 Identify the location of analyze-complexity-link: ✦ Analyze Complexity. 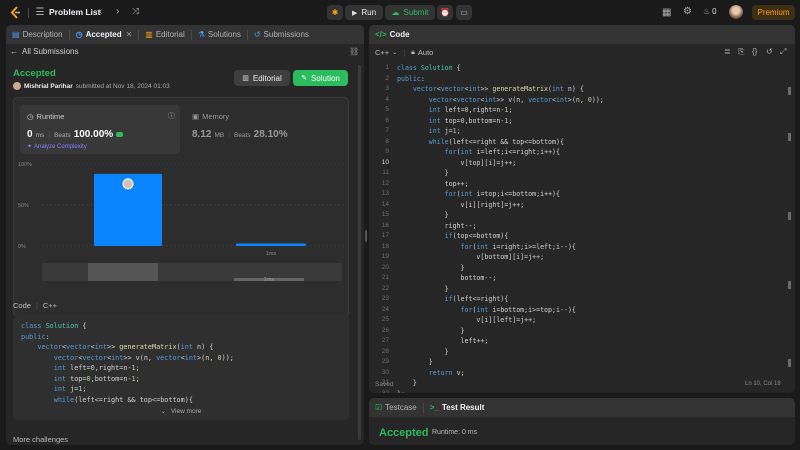
(57, 147).